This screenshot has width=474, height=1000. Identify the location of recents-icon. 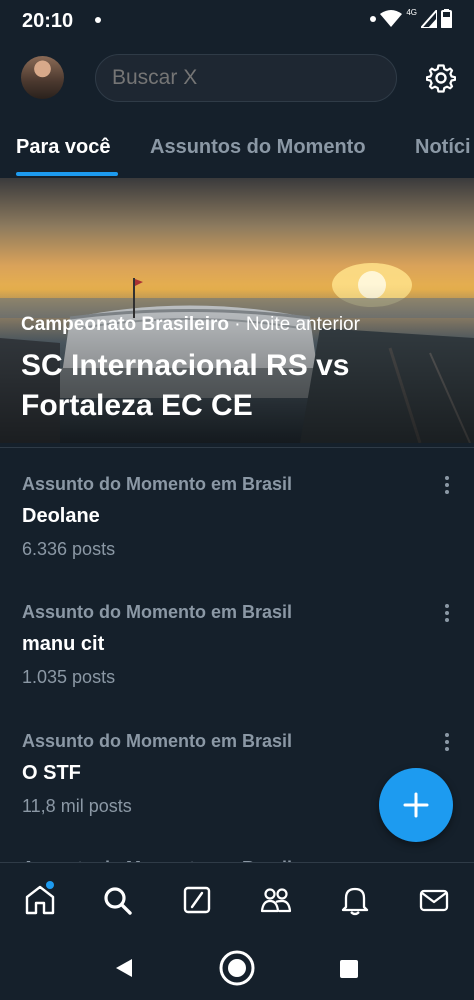
(349, 969).